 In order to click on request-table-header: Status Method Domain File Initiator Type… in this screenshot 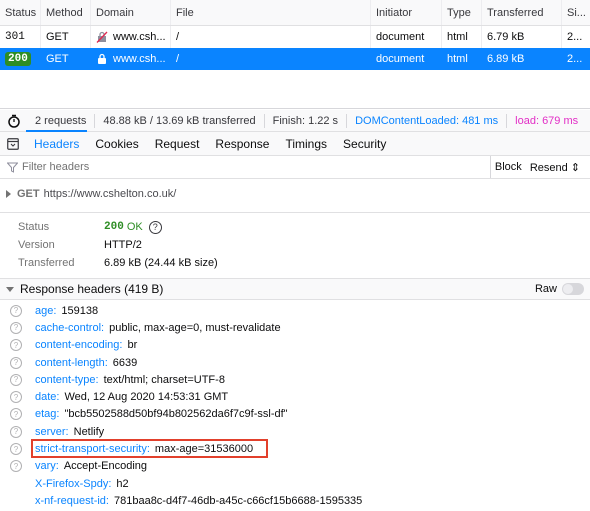, I will do `click(295, 13)`.